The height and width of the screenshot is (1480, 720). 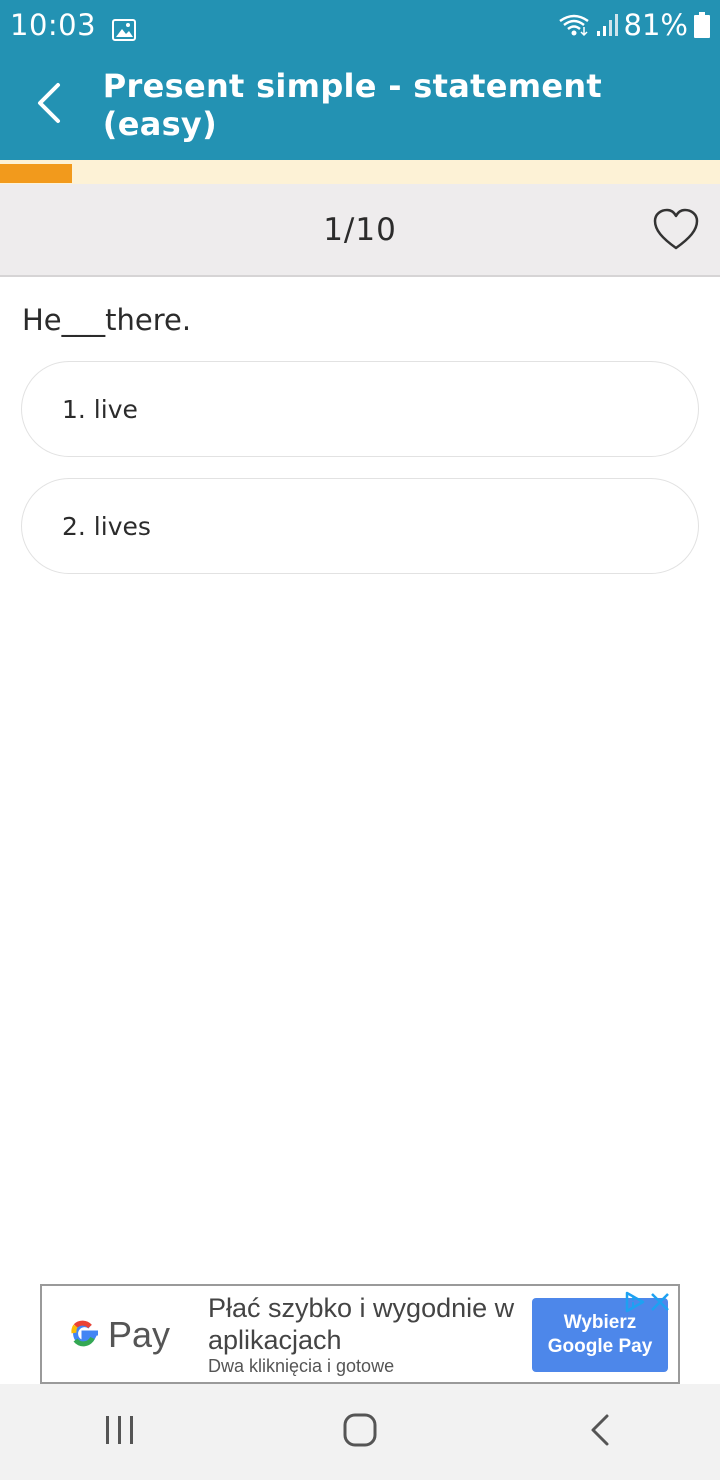 I want to click on system-nav-bar, so click(x=360, y=1432).